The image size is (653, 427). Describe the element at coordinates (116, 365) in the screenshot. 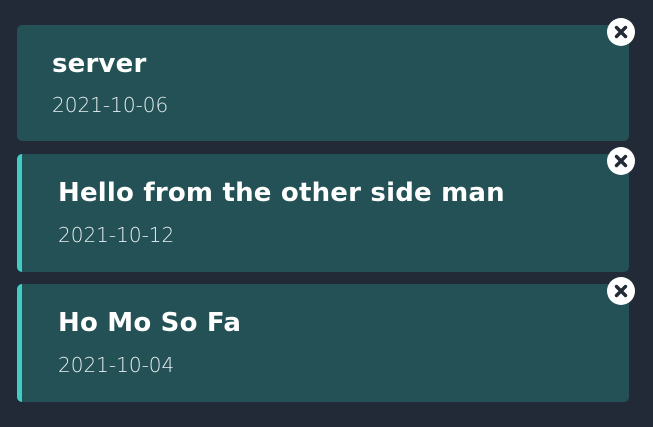

I see `note-date: 2021-10-04` at that location.